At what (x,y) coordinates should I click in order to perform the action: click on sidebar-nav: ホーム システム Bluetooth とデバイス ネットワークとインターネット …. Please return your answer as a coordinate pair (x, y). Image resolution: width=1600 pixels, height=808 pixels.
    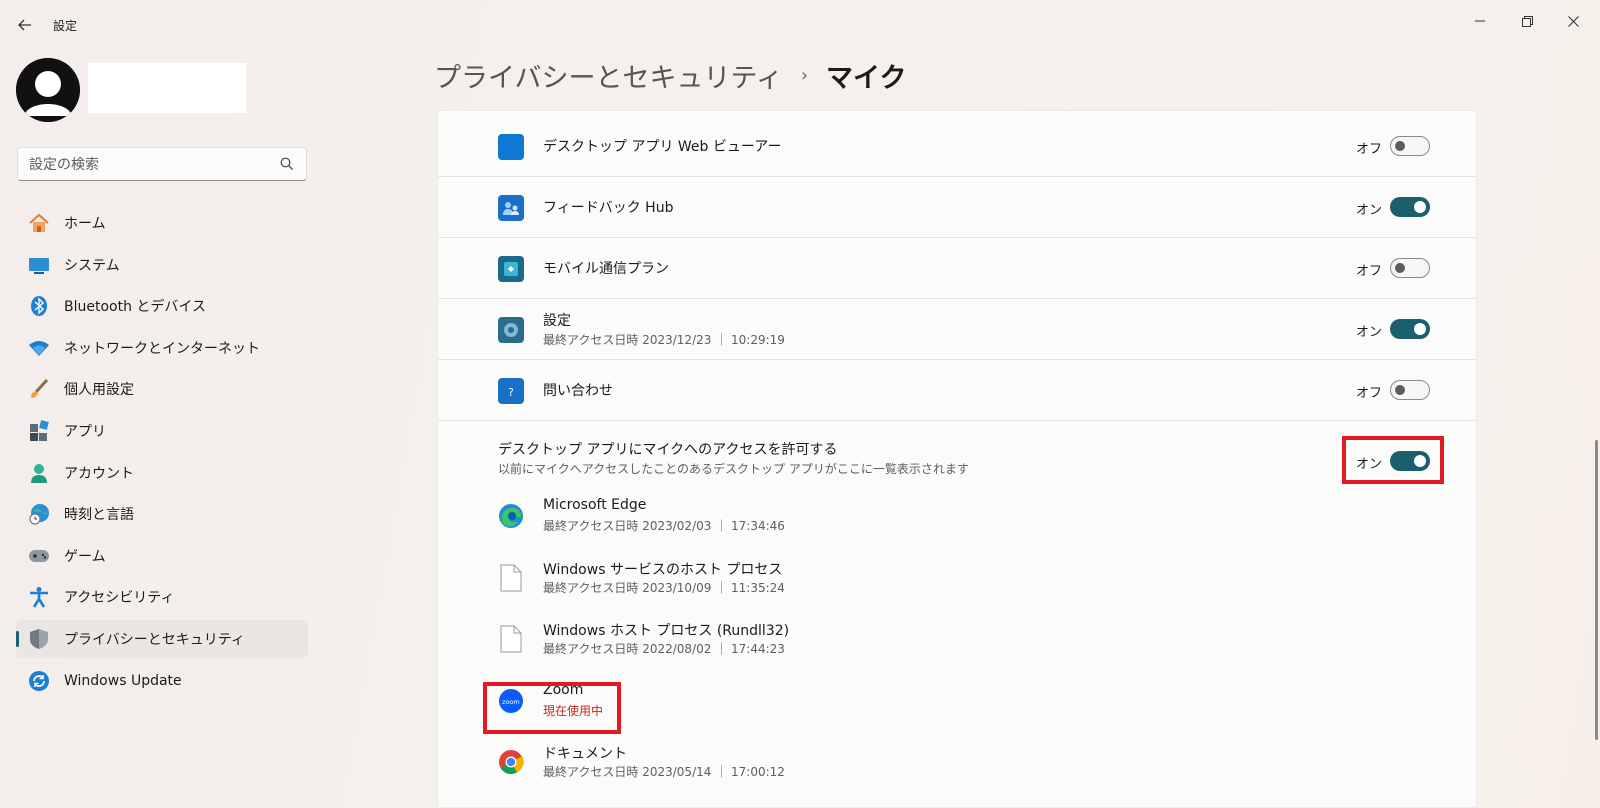
    Looking at the image, I should click on (162, 453).